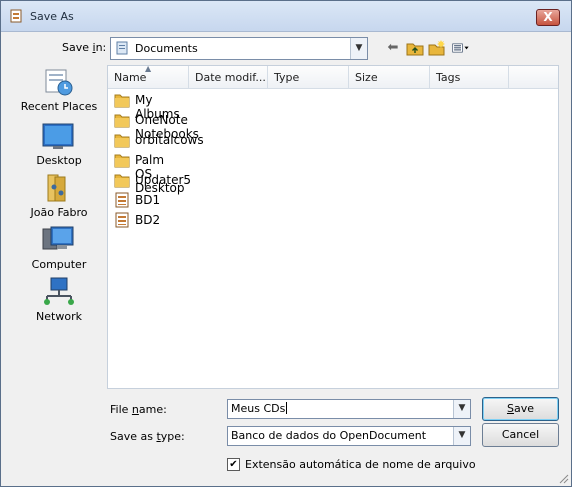 The image size is (572, 487). What do you see at coordinates (563, 478) in the screenshot?
I see `resize-grip-icon` at bounding box center [563, 478].